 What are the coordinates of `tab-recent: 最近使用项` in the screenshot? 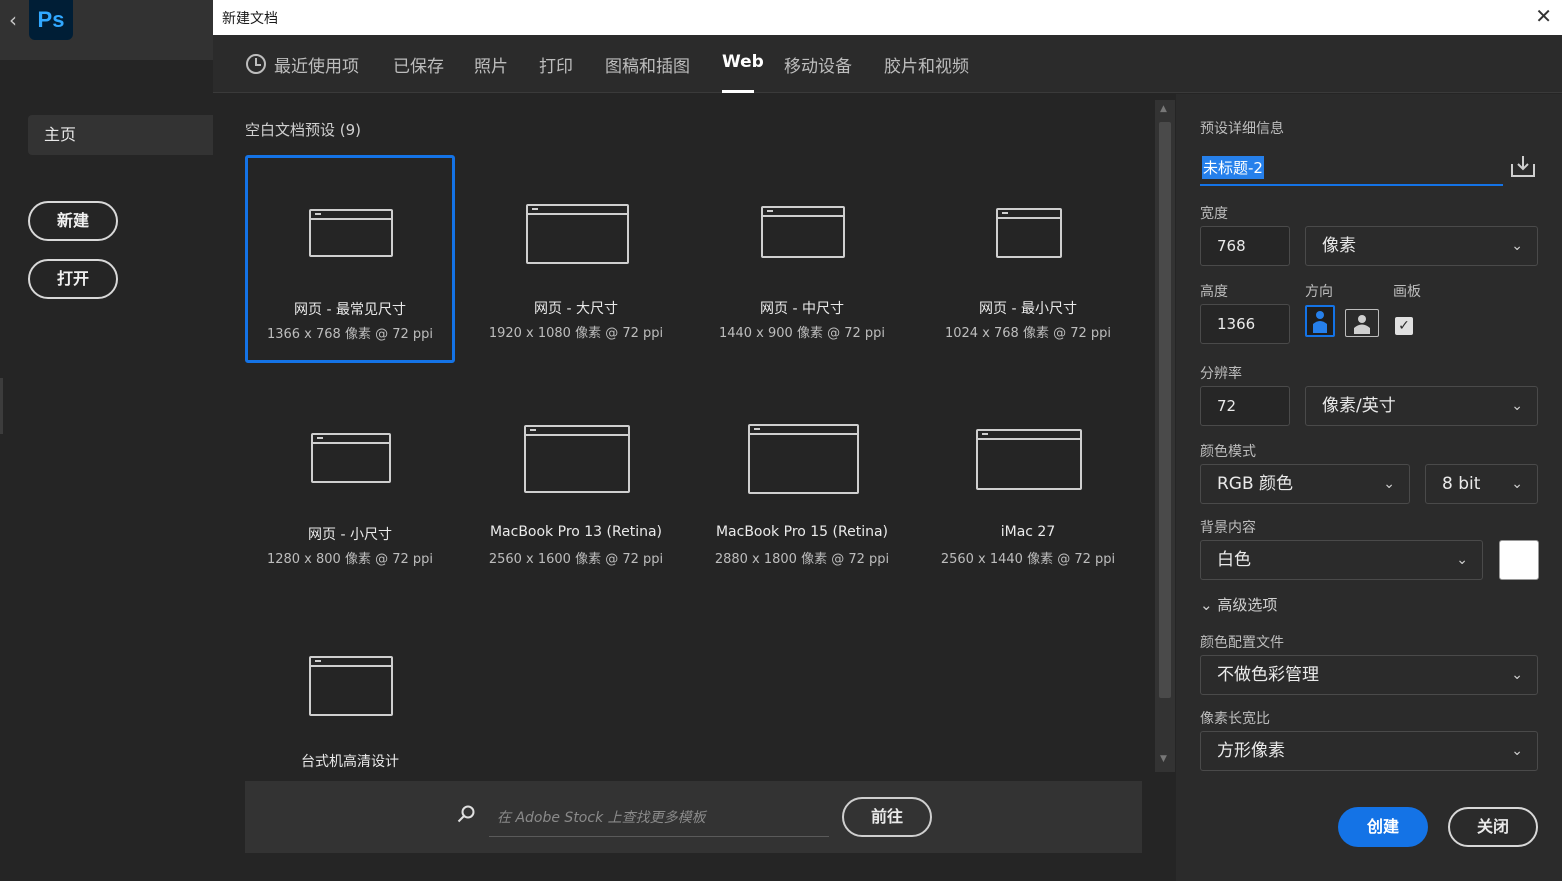 It's located at (316, 64).